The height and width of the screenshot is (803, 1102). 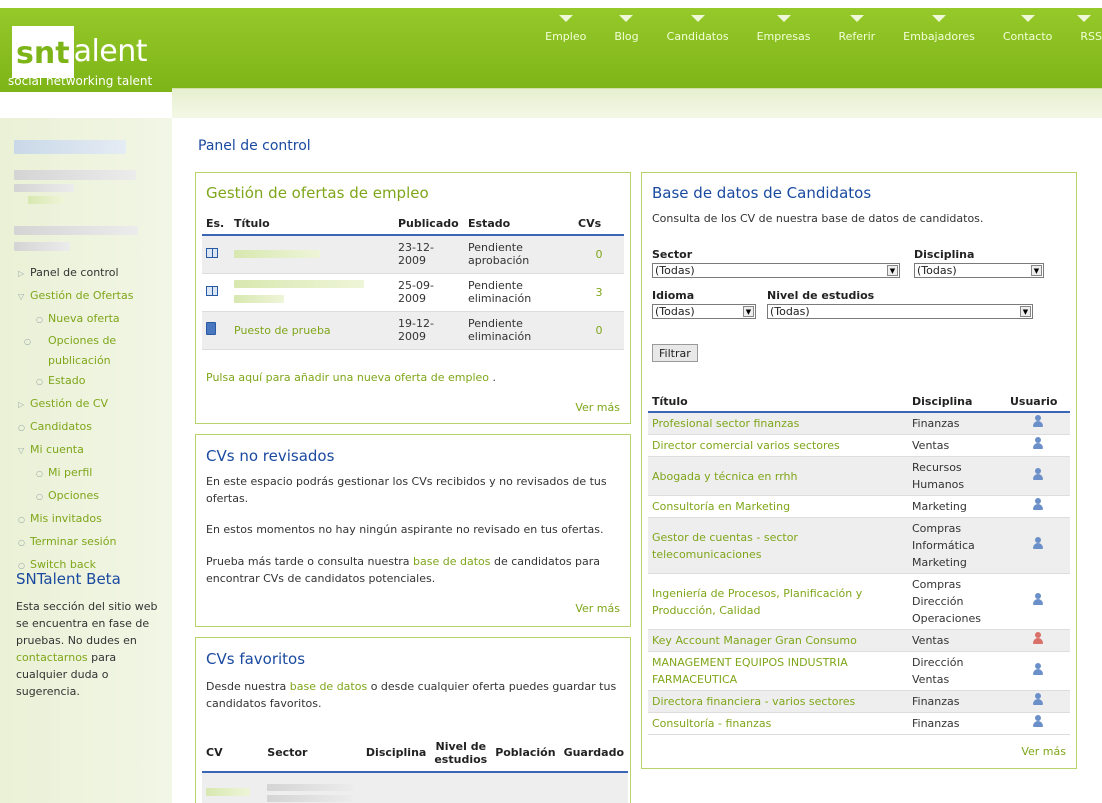 I want to click on database-link: base de datos, so click(x=451, y=561).